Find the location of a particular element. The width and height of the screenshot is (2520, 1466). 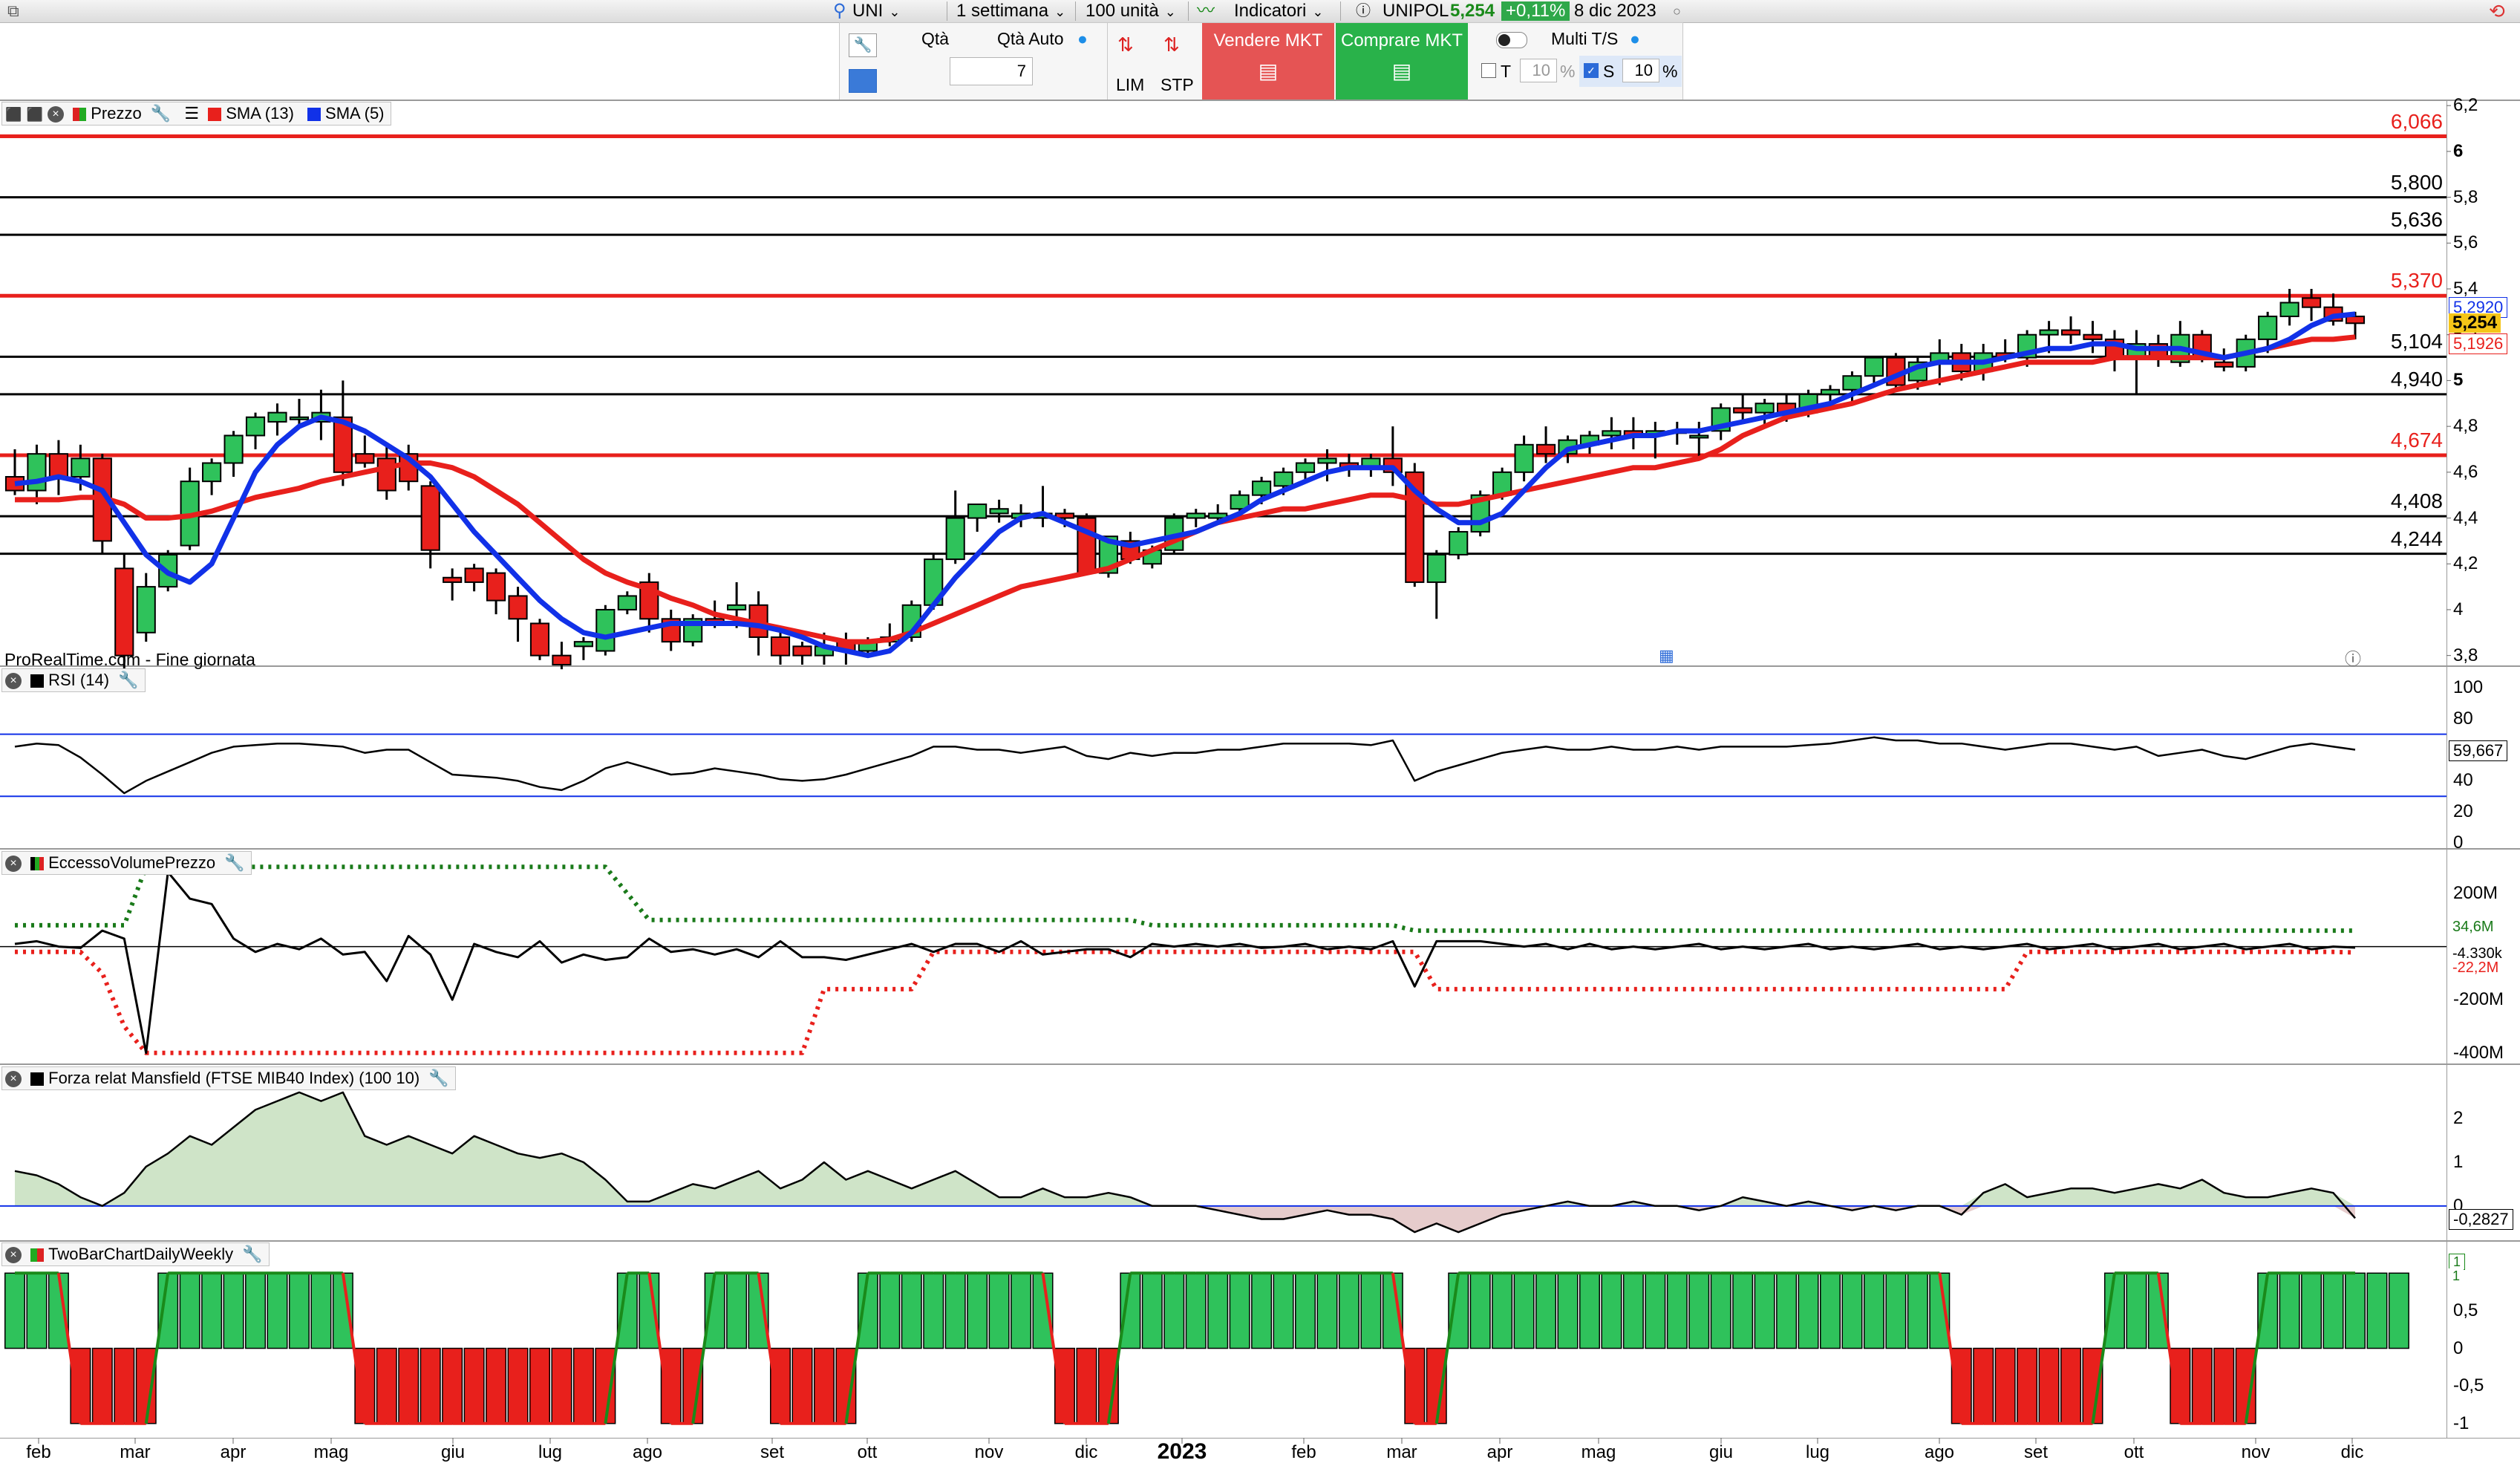

rsi-legend: × RSI (14) 🔧 is located at coordinates (73, 680).